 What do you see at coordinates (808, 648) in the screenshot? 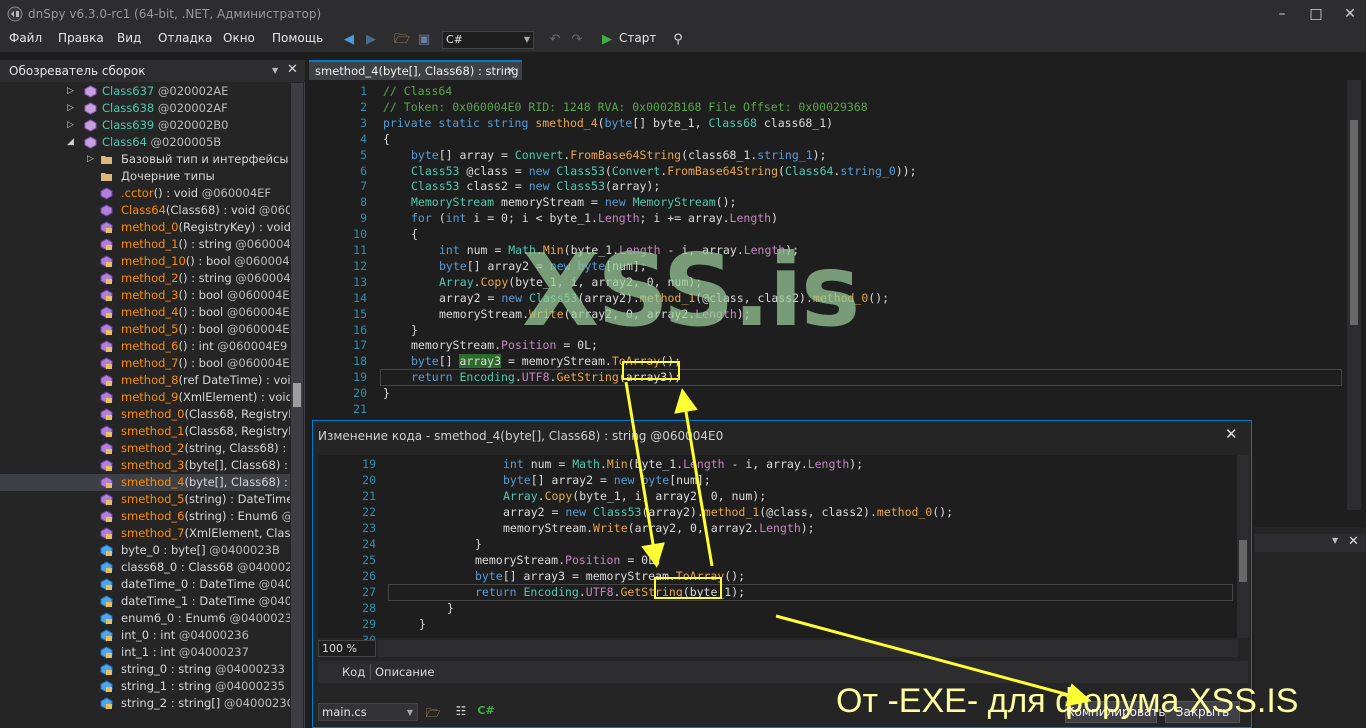
I see `dialog-horizontal-scrollbar` at bounding box center [808, 648].